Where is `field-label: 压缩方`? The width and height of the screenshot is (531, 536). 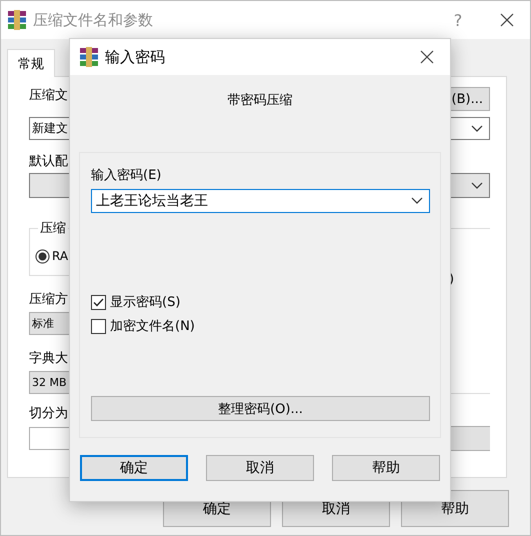
field-label: 压缩方 is located at coordinates (48, 300).